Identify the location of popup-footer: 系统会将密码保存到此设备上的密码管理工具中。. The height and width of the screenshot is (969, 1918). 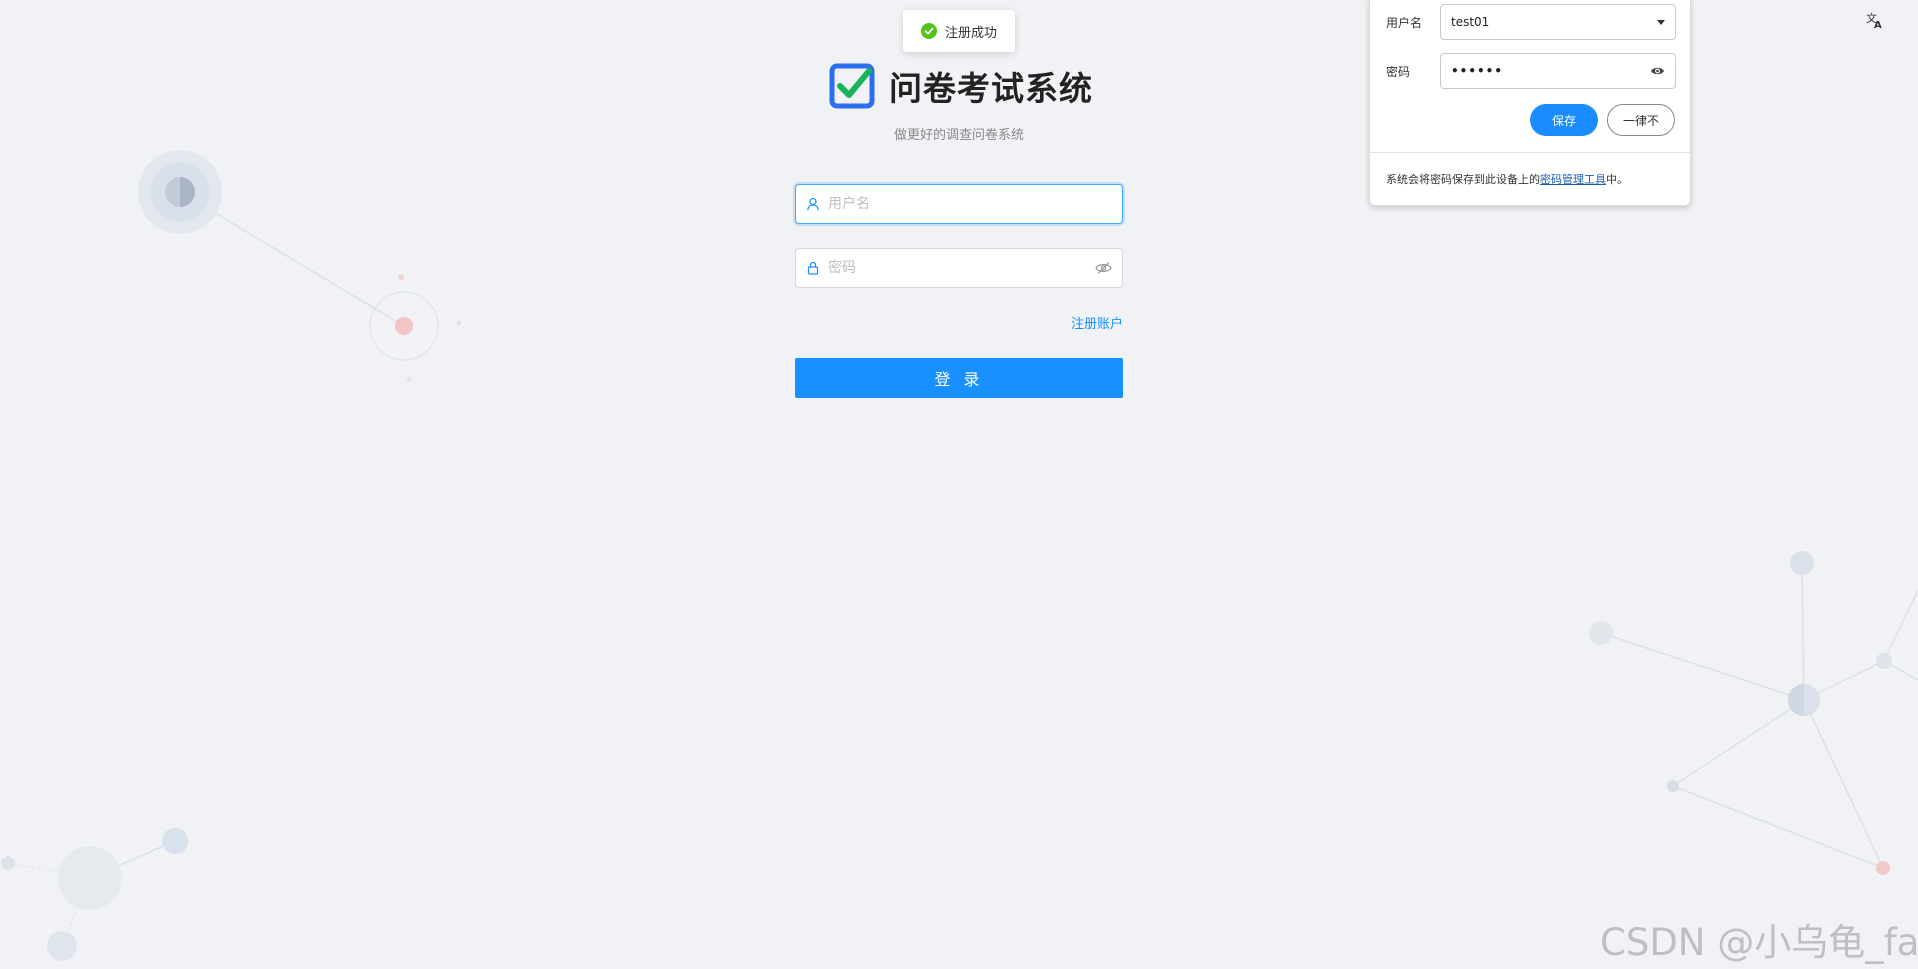
(1507, 179).